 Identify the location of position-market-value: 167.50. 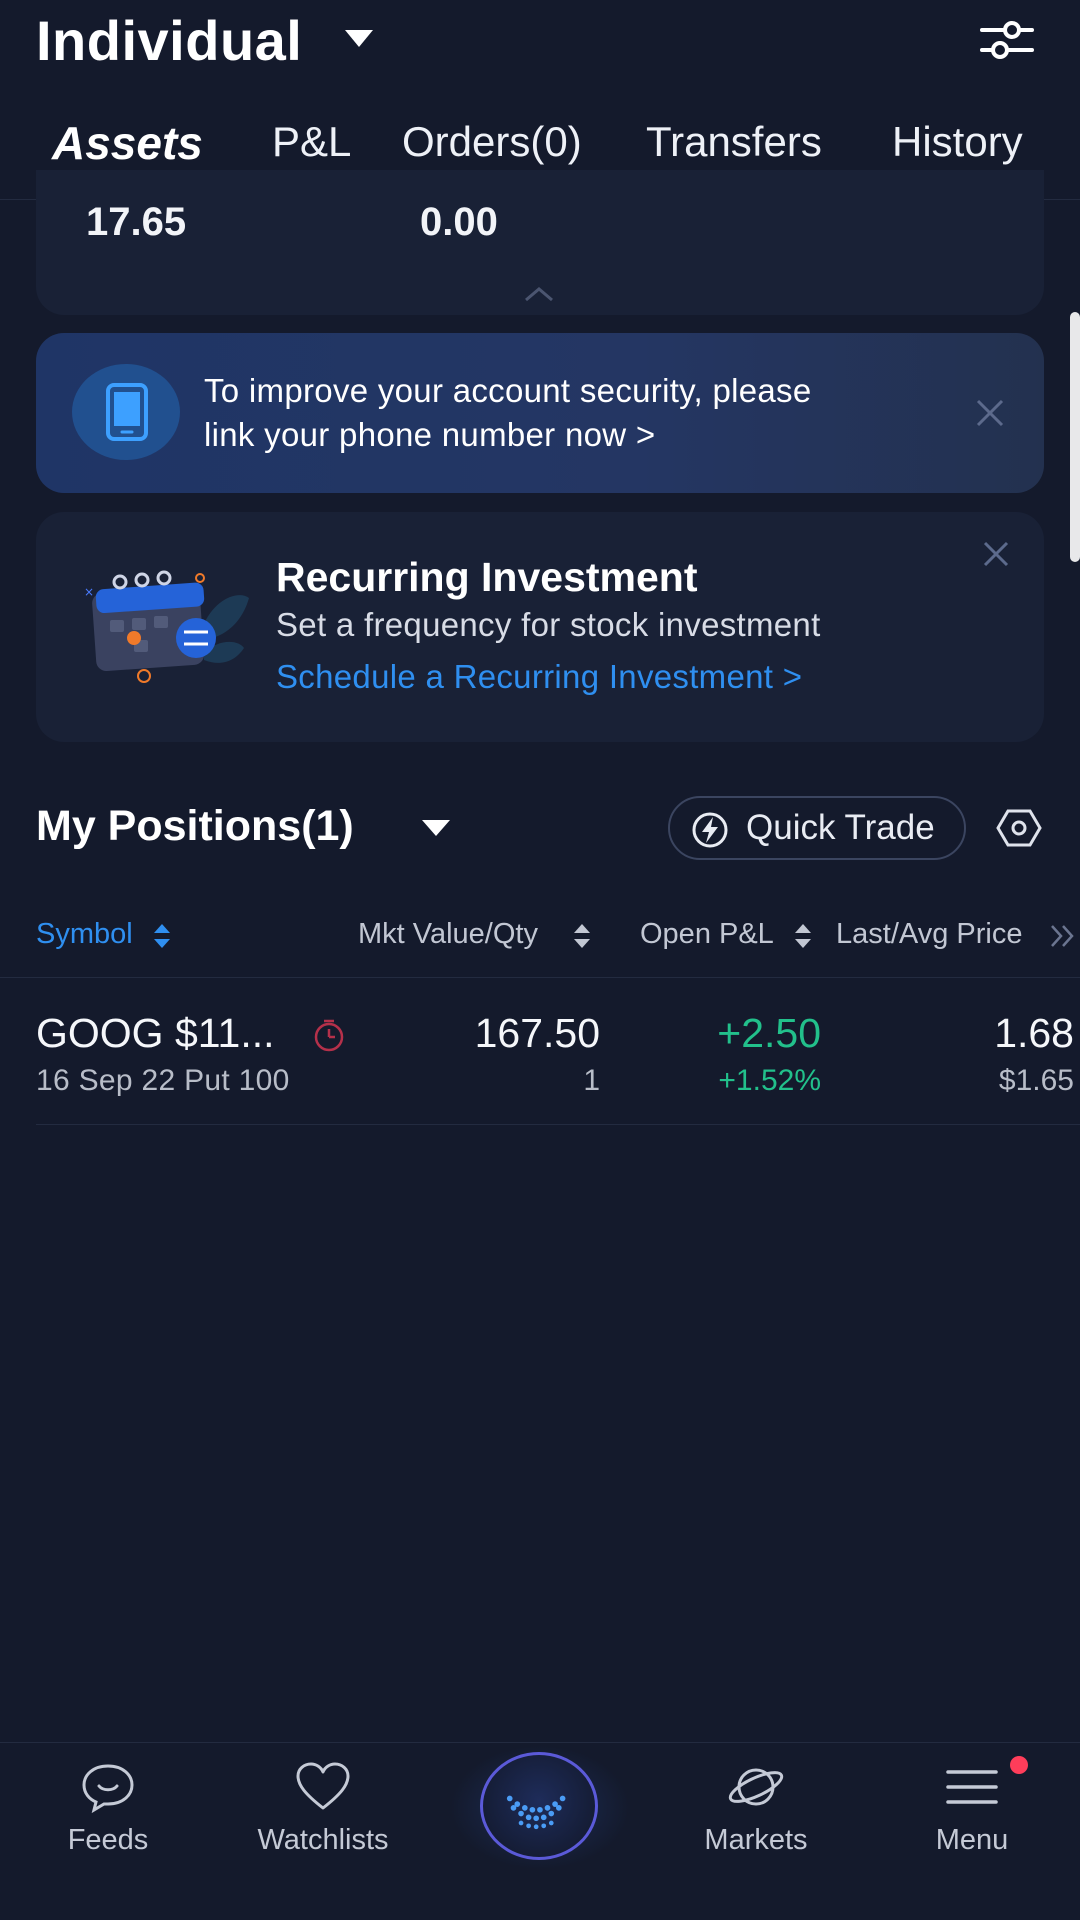
(537, 1033).